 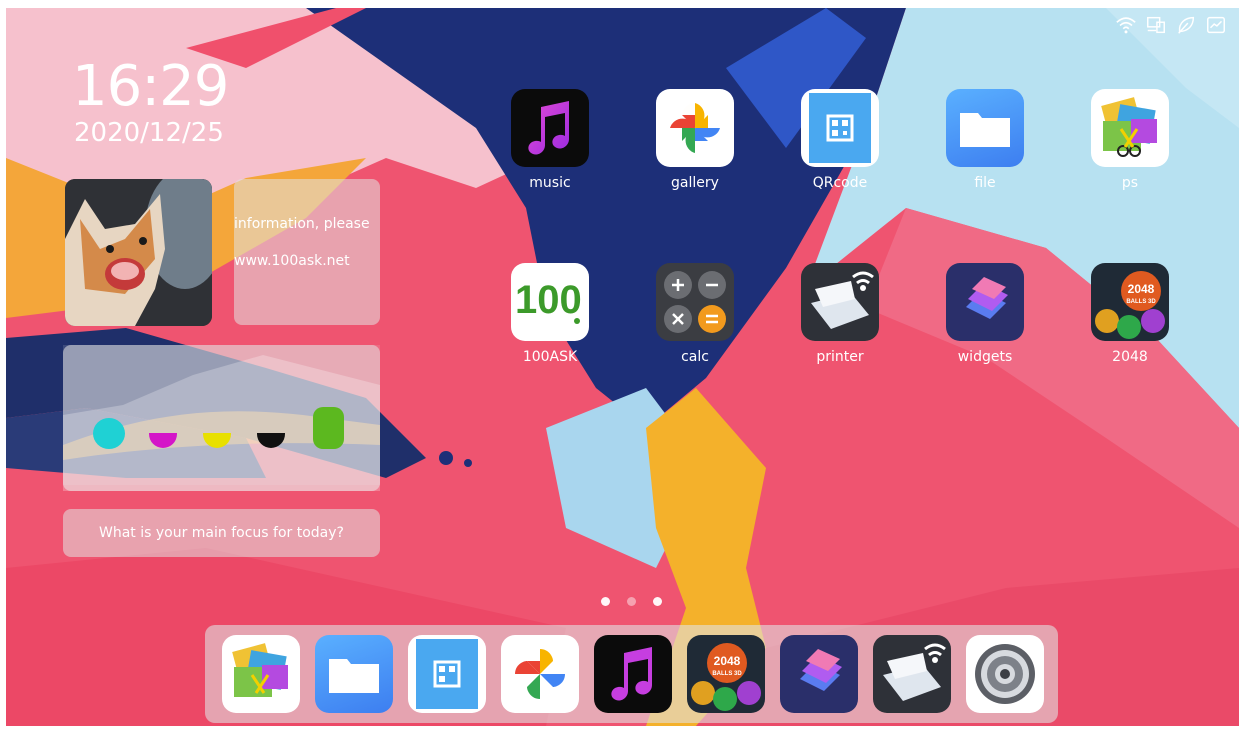 What do you see at coordinates (985, 357) in the screenshot?
I see `app-label: widgets` at bounding box center [985, 357].